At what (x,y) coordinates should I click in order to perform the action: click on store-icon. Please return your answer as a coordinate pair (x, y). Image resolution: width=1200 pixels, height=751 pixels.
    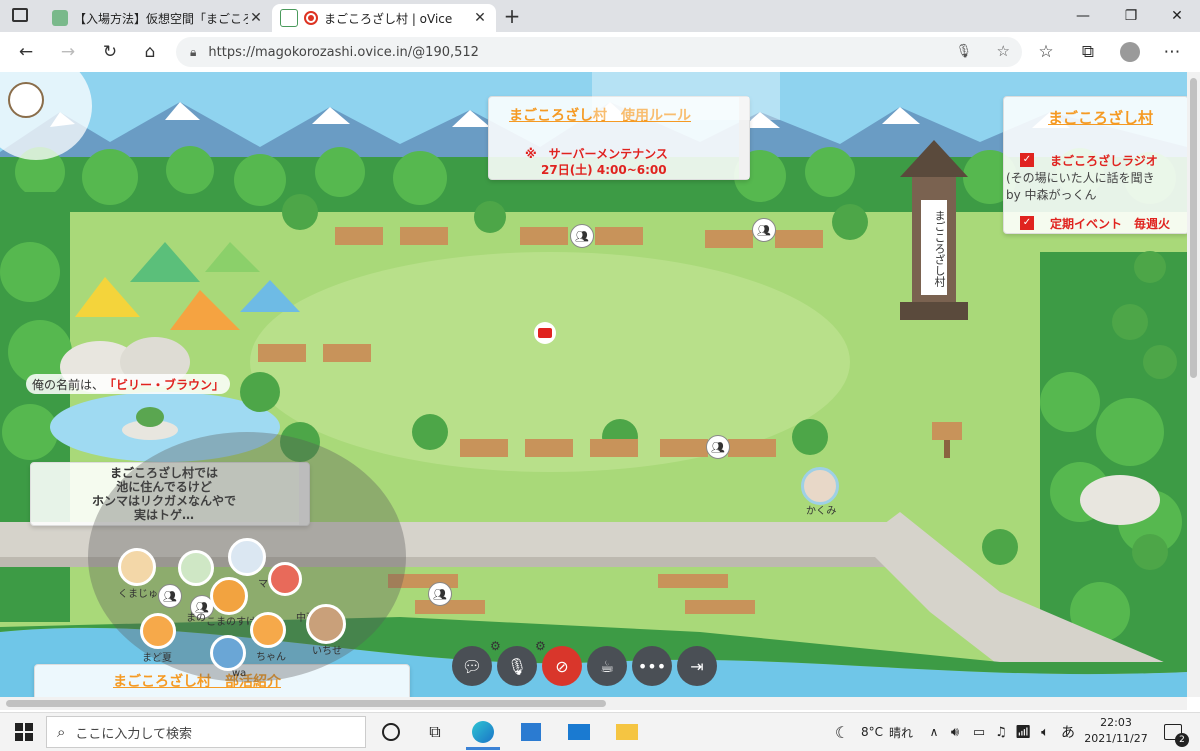
    Looking at the image, I should click on (531, 732).